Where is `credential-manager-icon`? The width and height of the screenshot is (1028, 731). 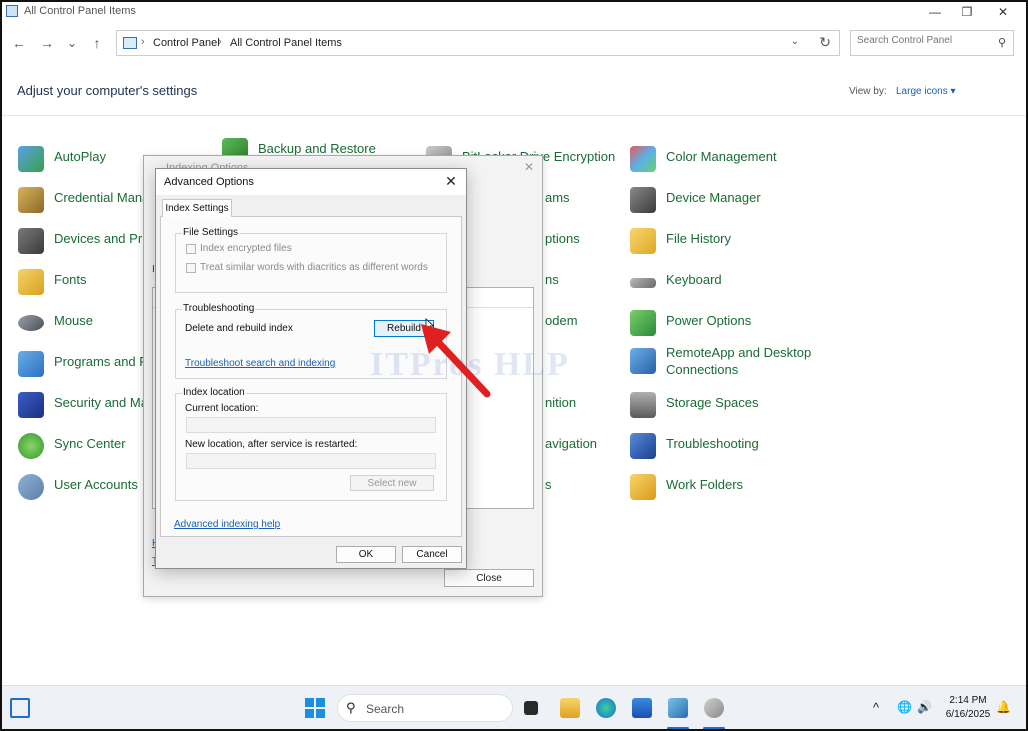
credential-manager-icon is located at coordinates (31, 200).